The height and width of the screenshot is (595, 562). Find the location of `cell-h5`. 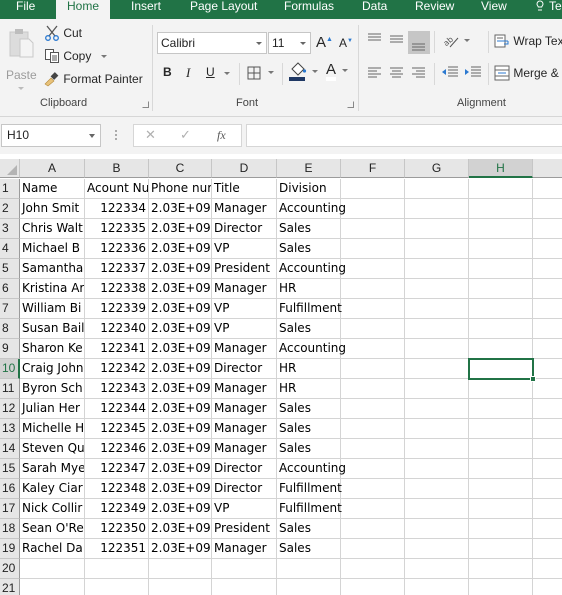

cell-h5 is located at coordinates (501, 269).